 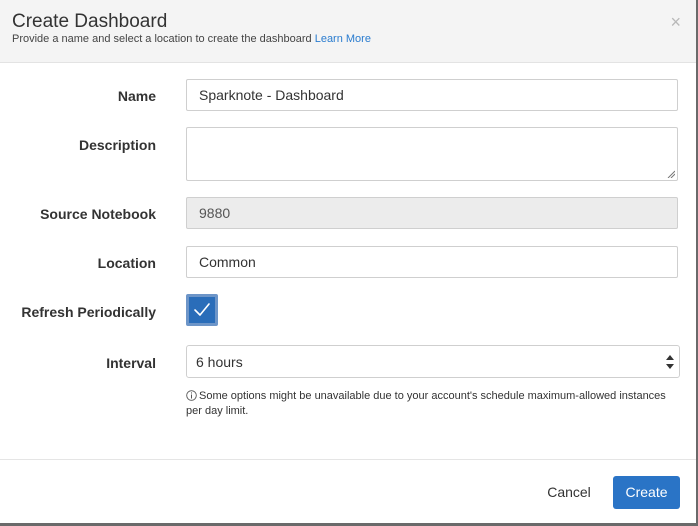 What do you see at coordinates (348, 491) in the screenshot?
I see `dialog-footer: Cancel Create` at bounding box center [348, 491].